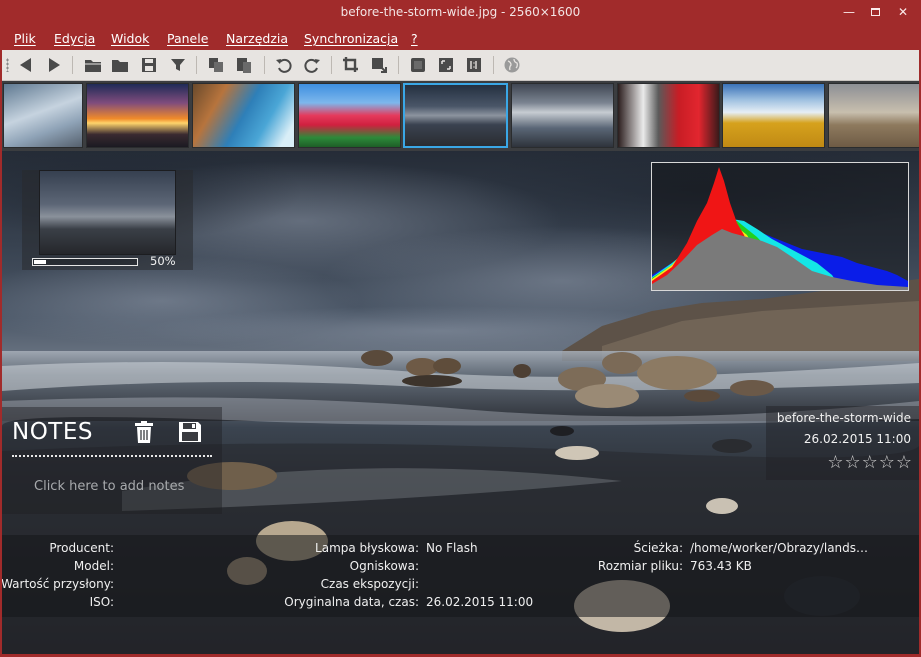 Image resolution: width=921 pixels, height=657 pixels. What do you see at coordinates (52, 432) in the screenshot?
I see `notes-title: NOTES` at bounding box center [52, 432].